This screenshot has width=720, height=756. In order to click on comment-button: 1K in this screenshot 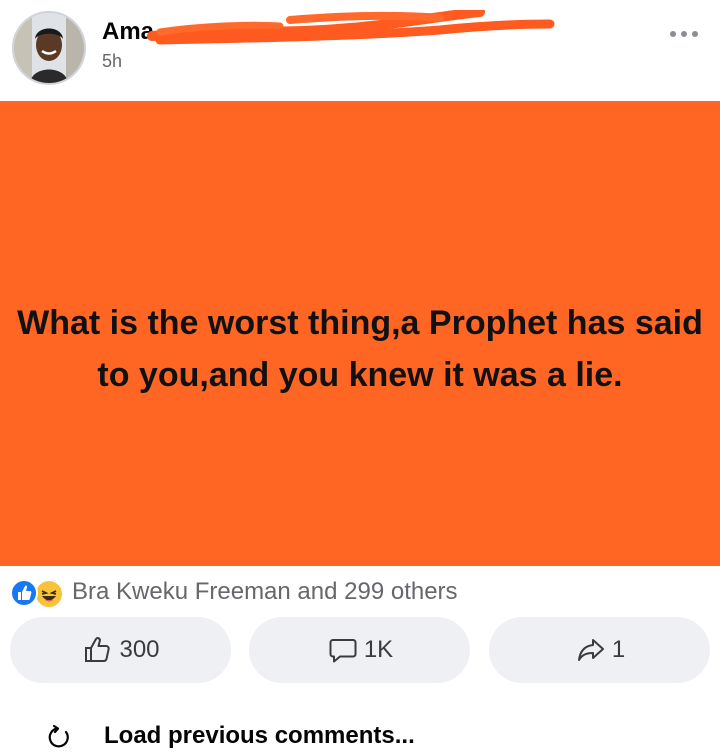, I will do `click(359, 650)`.